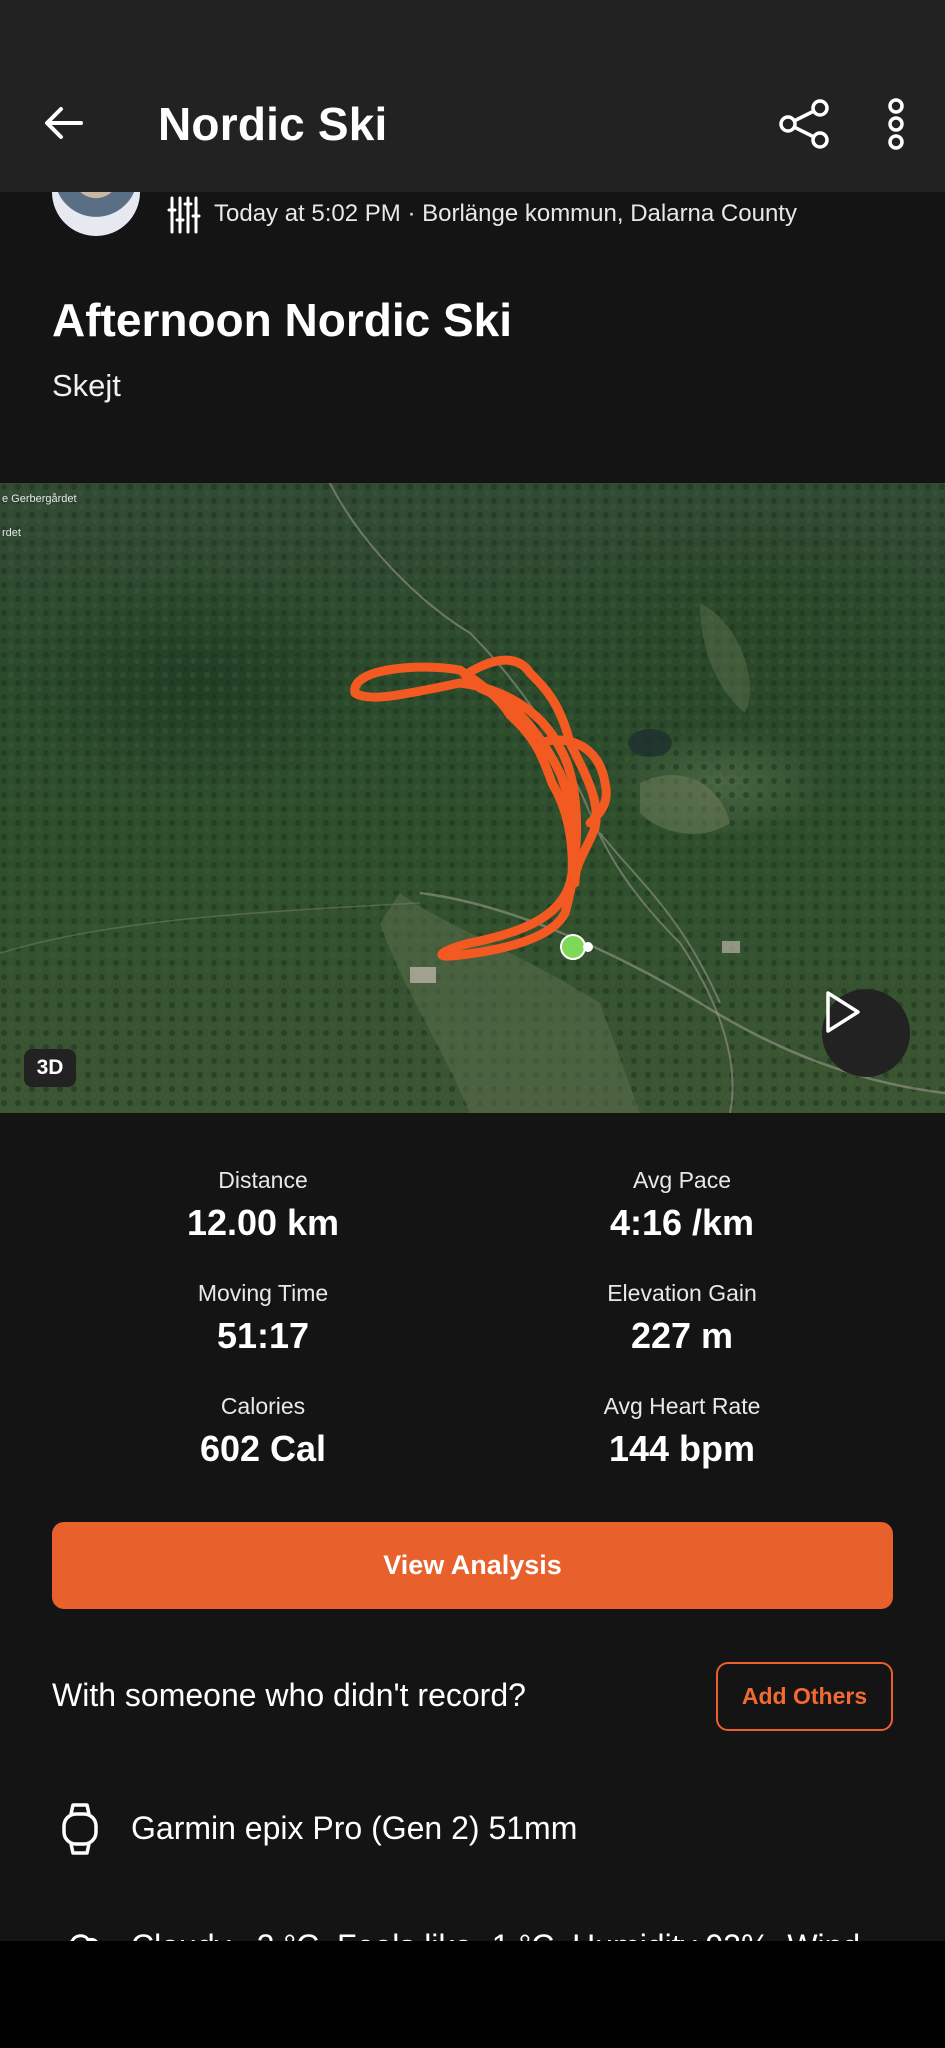 Image resolution: width=945 pixels, height=2048 pixels. What do you see at coordinates (843, 1012) in the screenshot?
I see `play-icon` at bounding box center [843, 1012].